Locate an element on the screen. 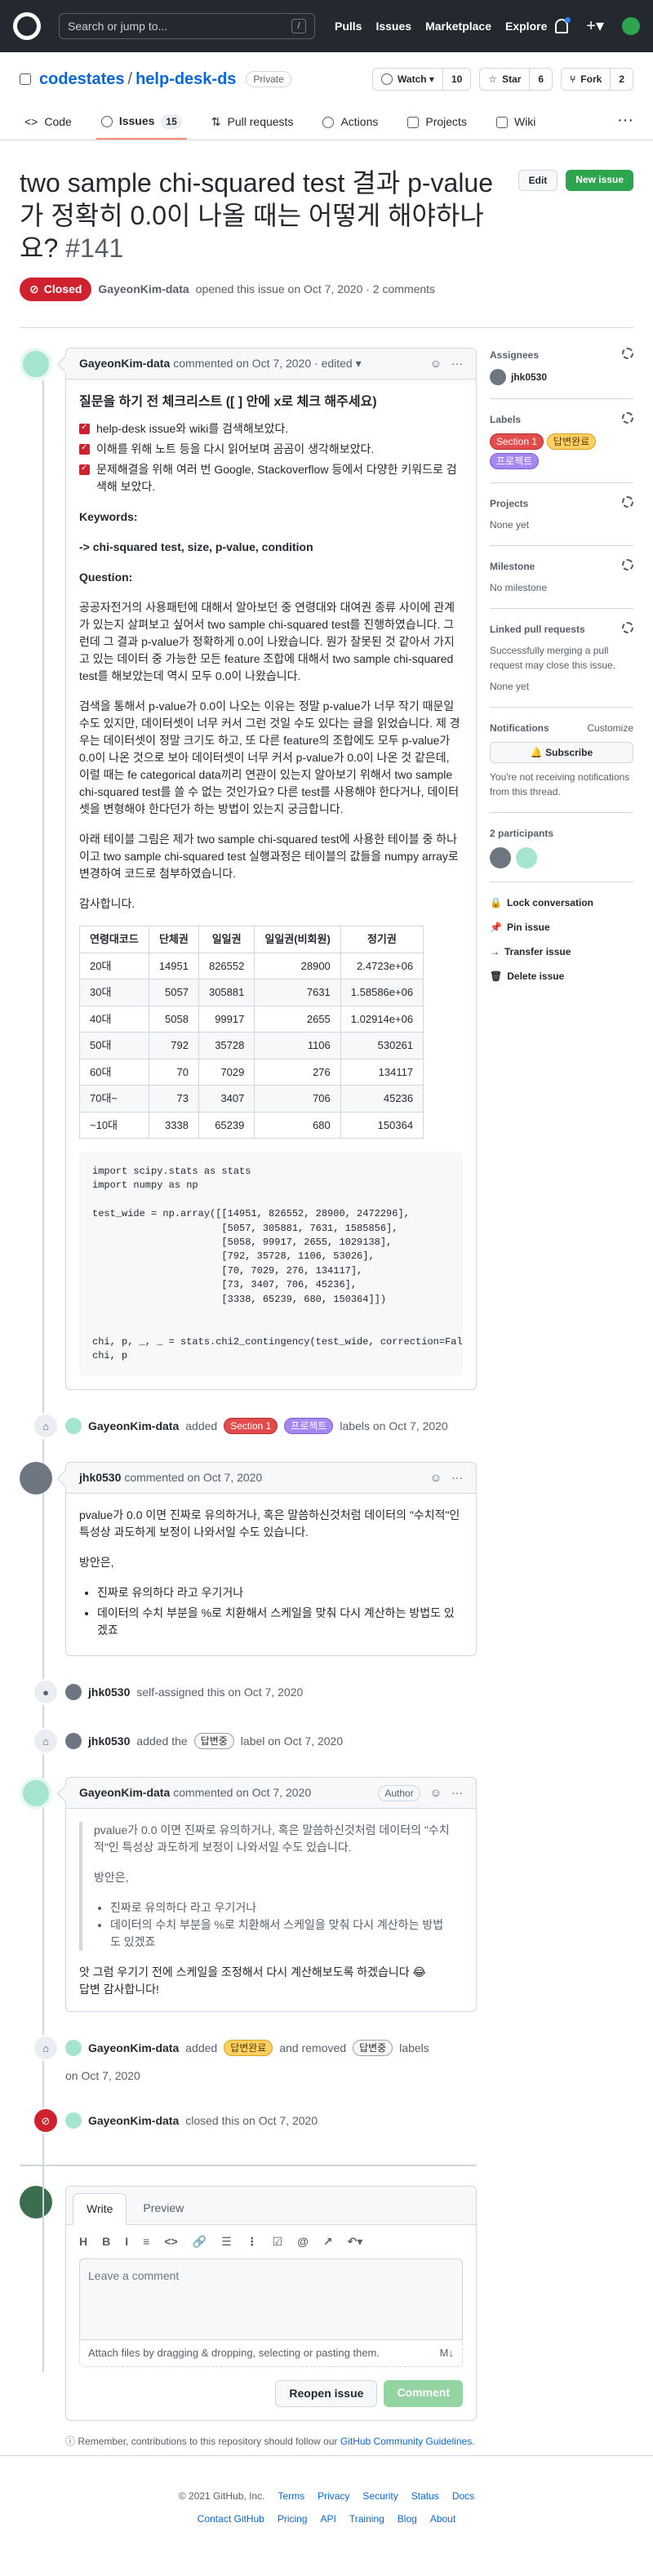 This screenshot has width=653, height=2576. delete-issue-button: 🗑 Delete issue is located at coordinates (561, 976).